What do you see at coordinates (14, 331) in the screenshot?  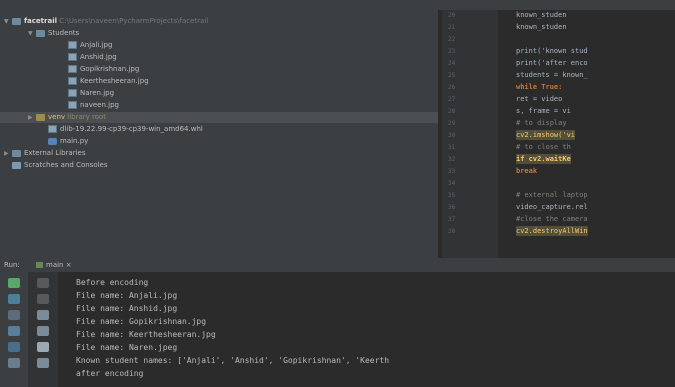 I see `scroll-icon` at bounding box center [14, 331].